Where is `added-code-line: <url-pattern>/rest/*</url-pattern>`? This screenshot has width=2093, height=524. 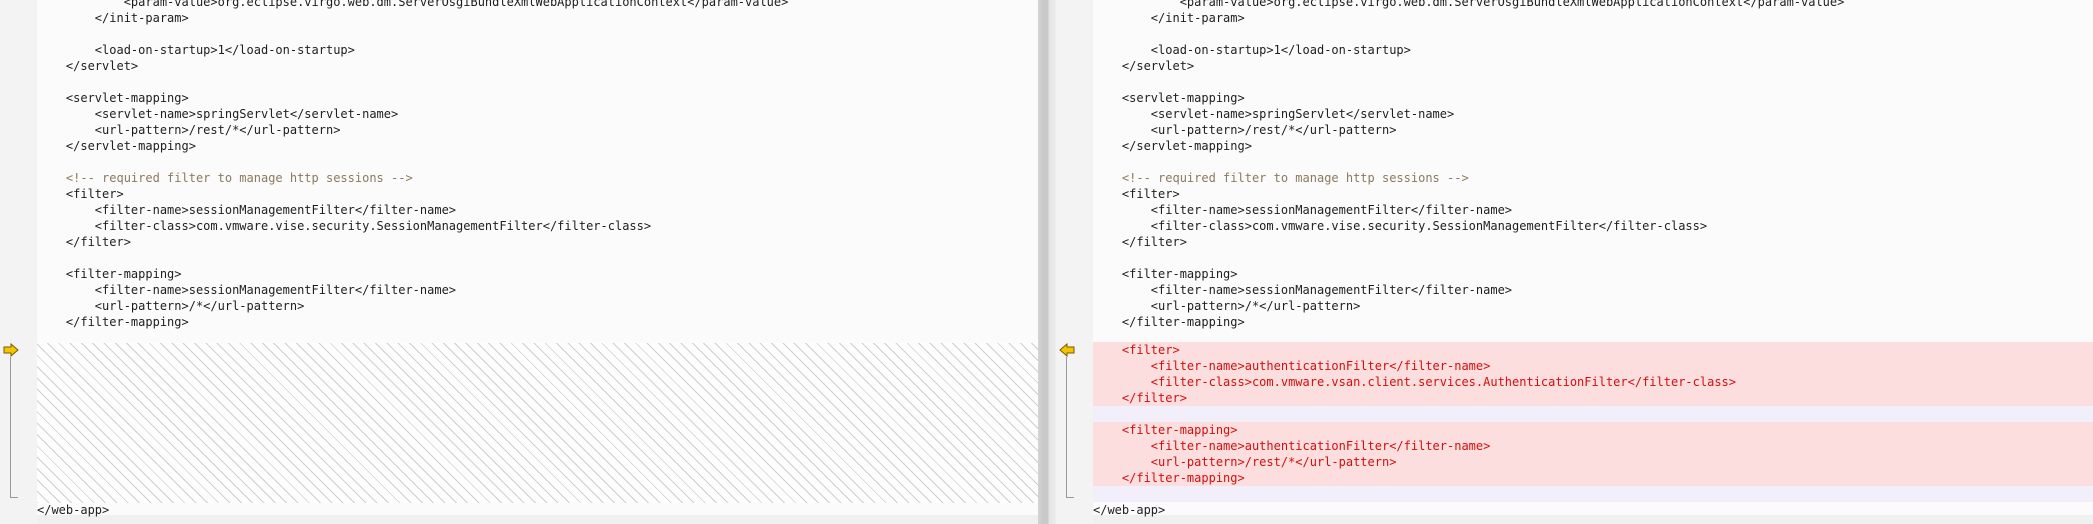 added-code-line: <url-pattern>/rest/*</url-pattern> is located at coordinates (1593, 462).